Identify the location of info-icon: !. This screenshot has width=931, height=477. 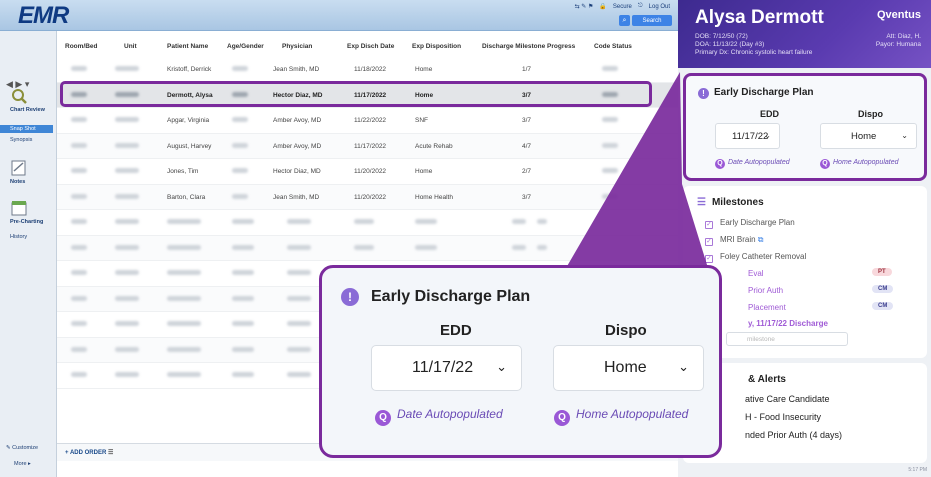
(350, 297).